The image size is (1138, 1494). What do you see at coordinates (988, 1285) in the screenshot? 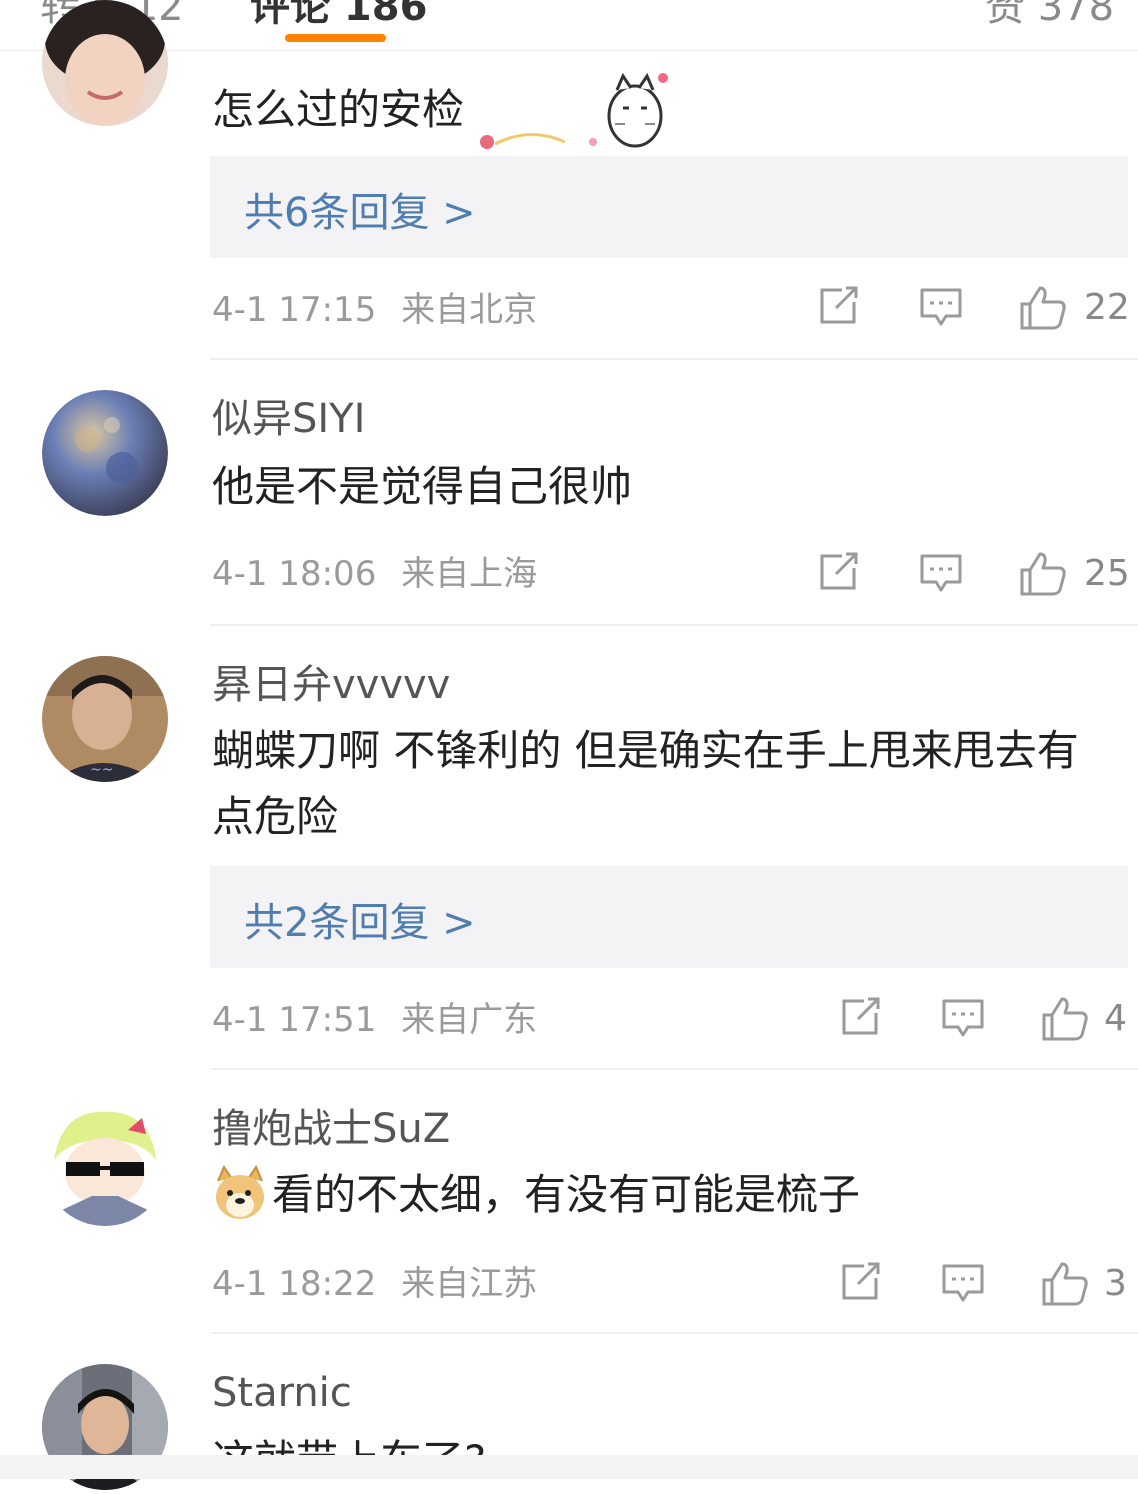
I see `comment-actions: 3` at bounding box center [988, 1285].